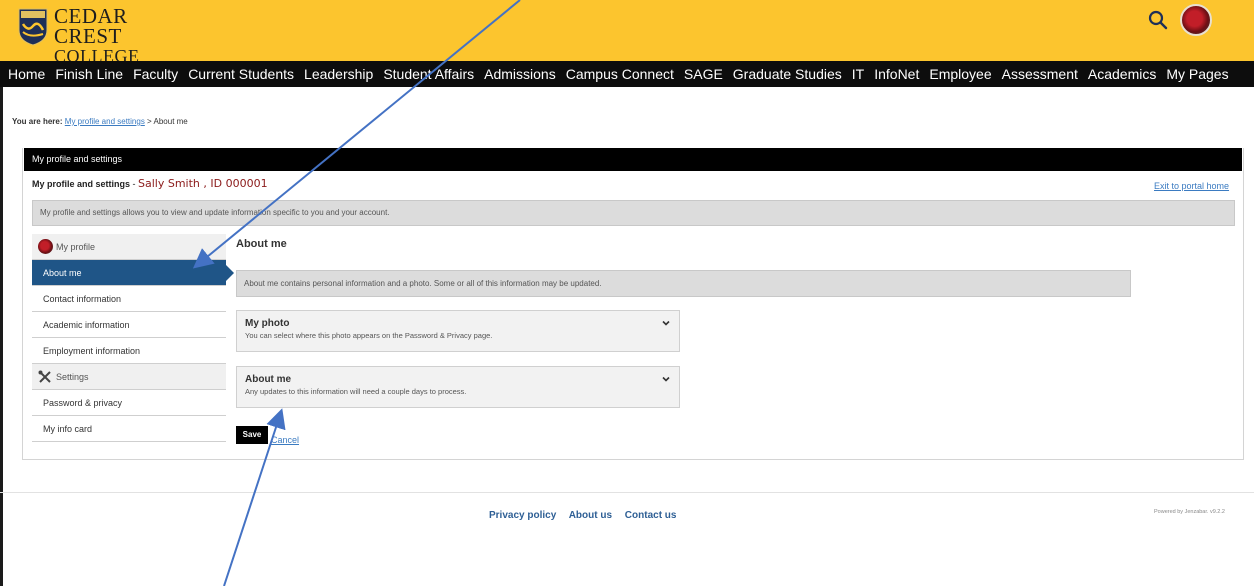 Image resolution: width=1254 pixels, height=586 pixels. Describe the element at coordinates (62, 273) in the screenshot. I see `sidebar-item-label: About me` at that location.